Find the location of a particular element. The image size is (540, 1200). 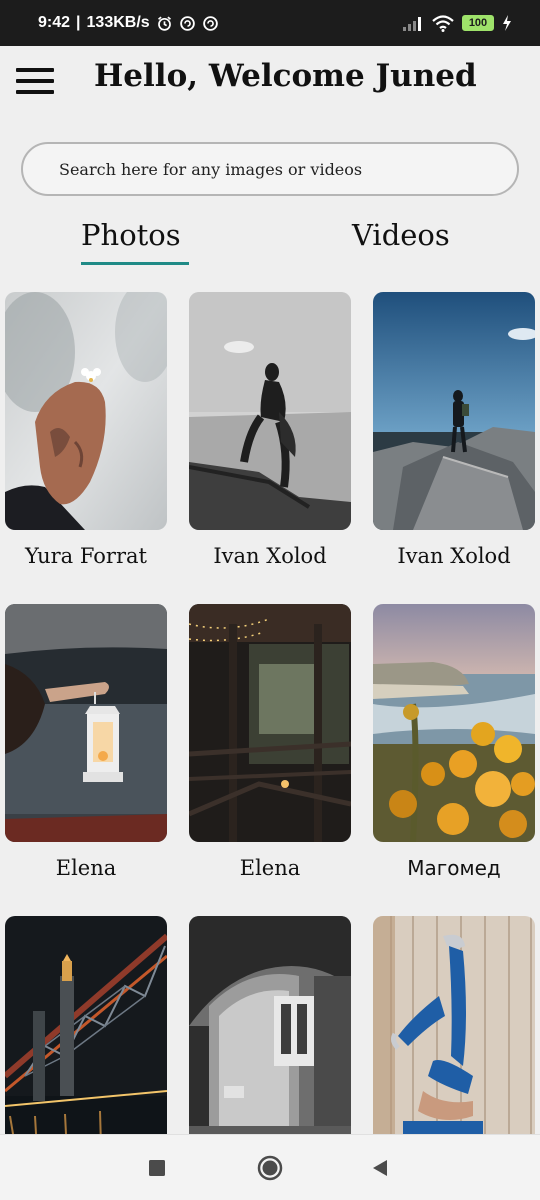

recents-square-icon is located at coordinates (157, 1168).